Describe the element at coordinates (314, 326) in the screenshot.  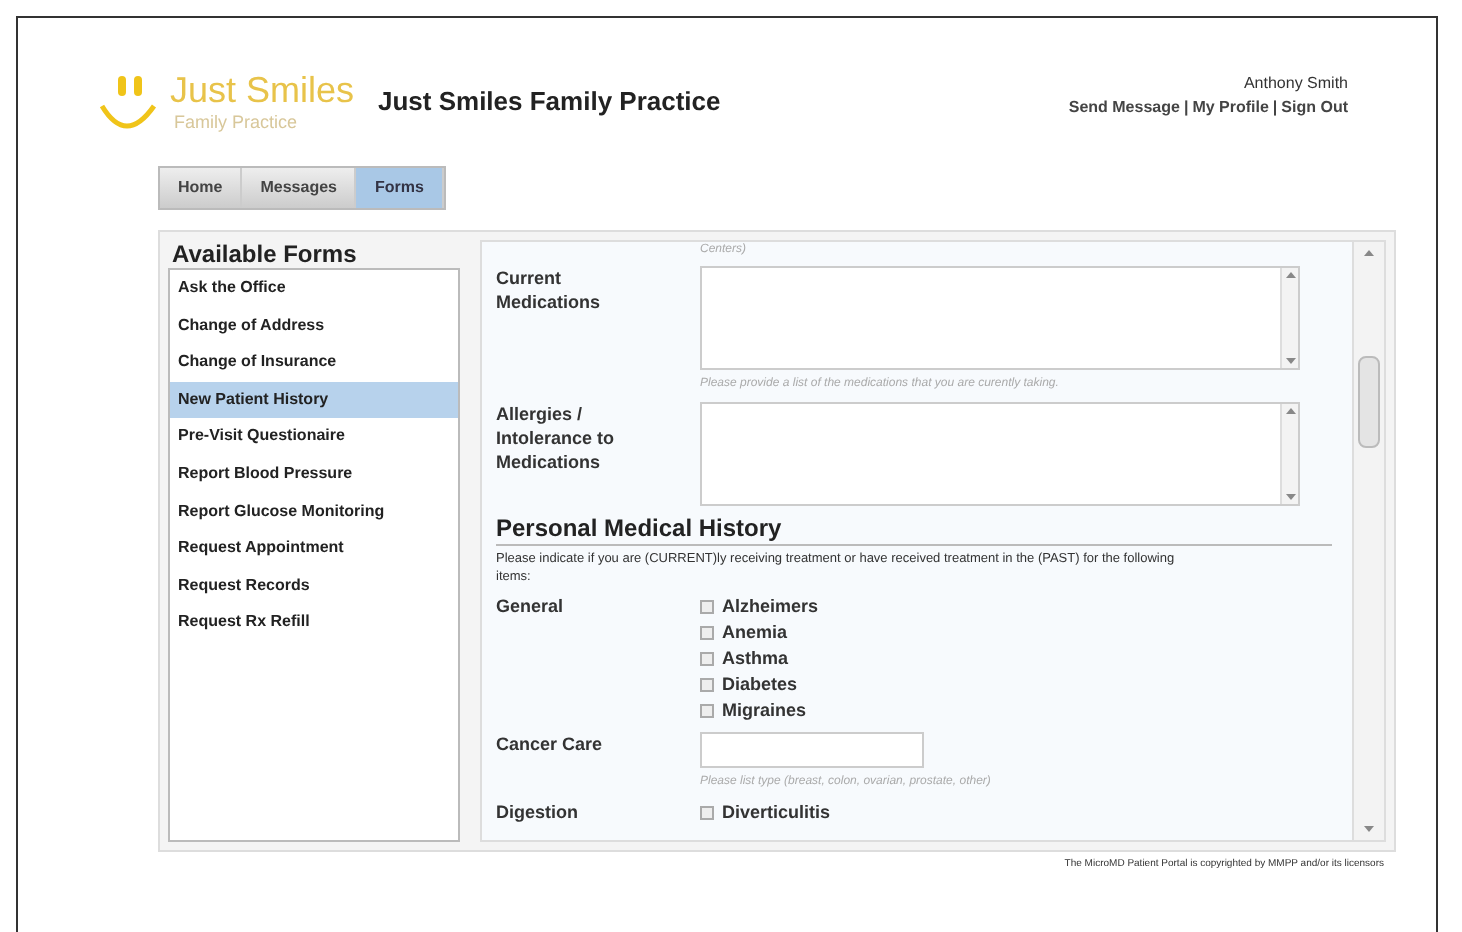
I see `form-item: Change of Address` at that location.